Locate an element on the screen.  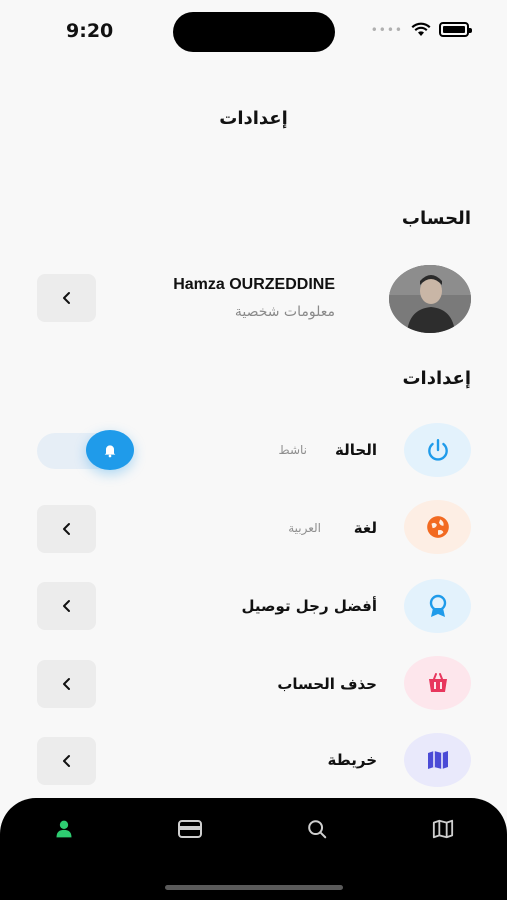
trash-icon is located at coordinates (437, 682).